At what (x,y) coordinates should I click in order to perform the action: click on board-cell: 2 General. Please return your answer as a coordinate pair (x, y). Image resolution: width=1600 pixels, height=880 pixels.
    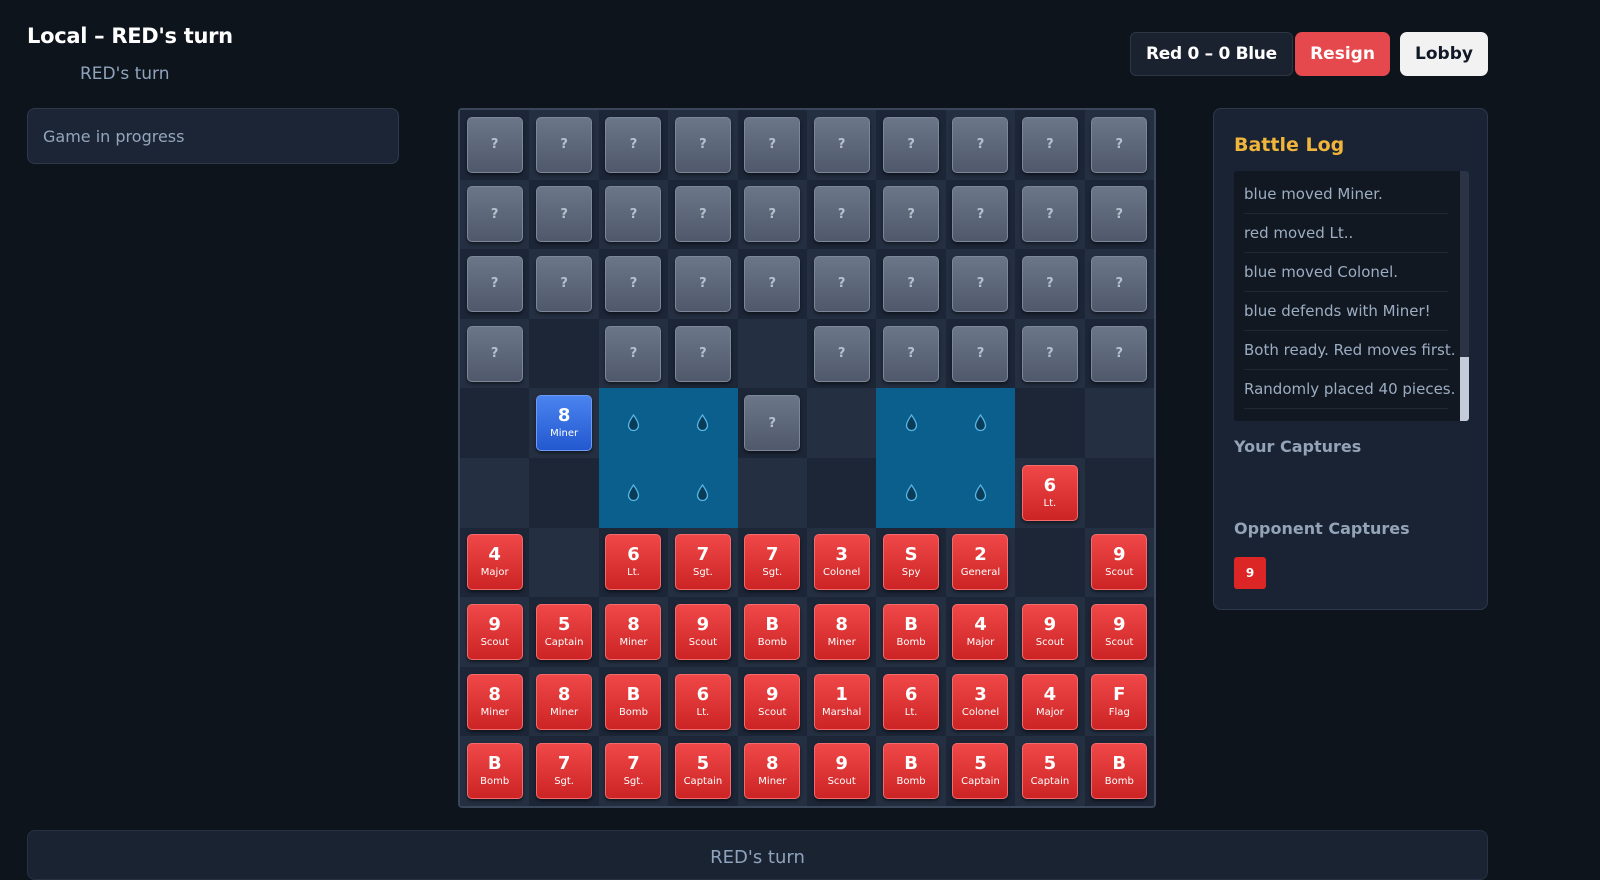
    Looking at the image, I should click on (980, 562).